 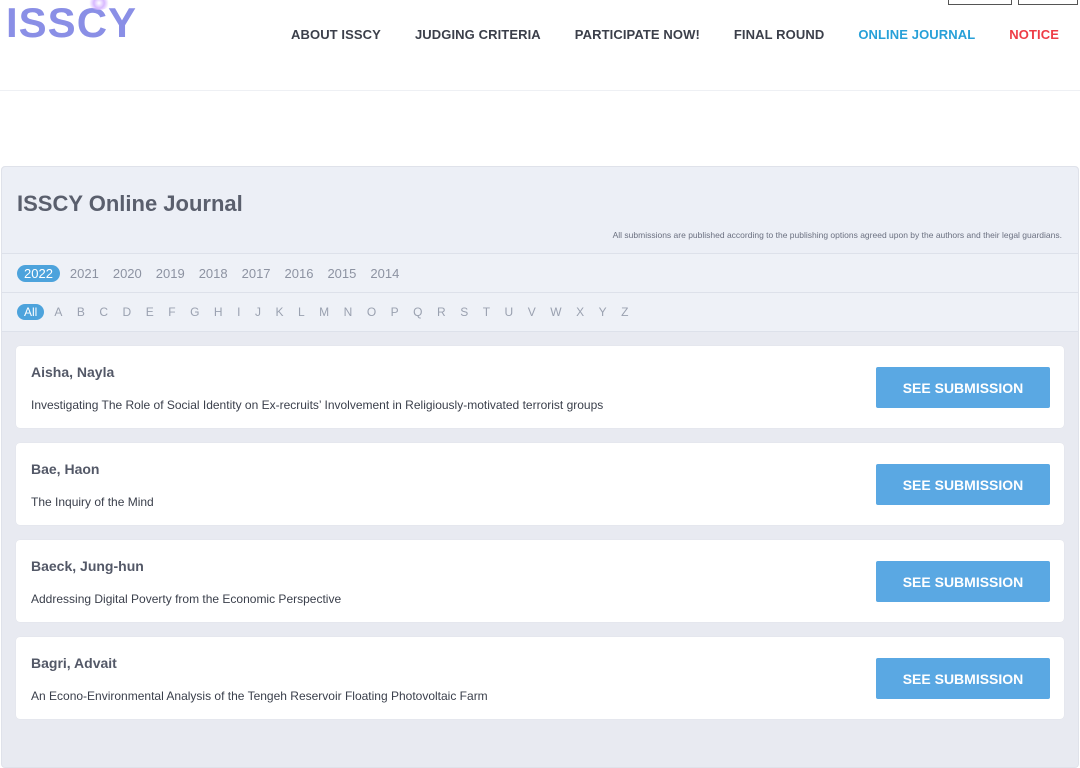 I want to click on year-tab-2019: 2019, so click(x=170, y=273).